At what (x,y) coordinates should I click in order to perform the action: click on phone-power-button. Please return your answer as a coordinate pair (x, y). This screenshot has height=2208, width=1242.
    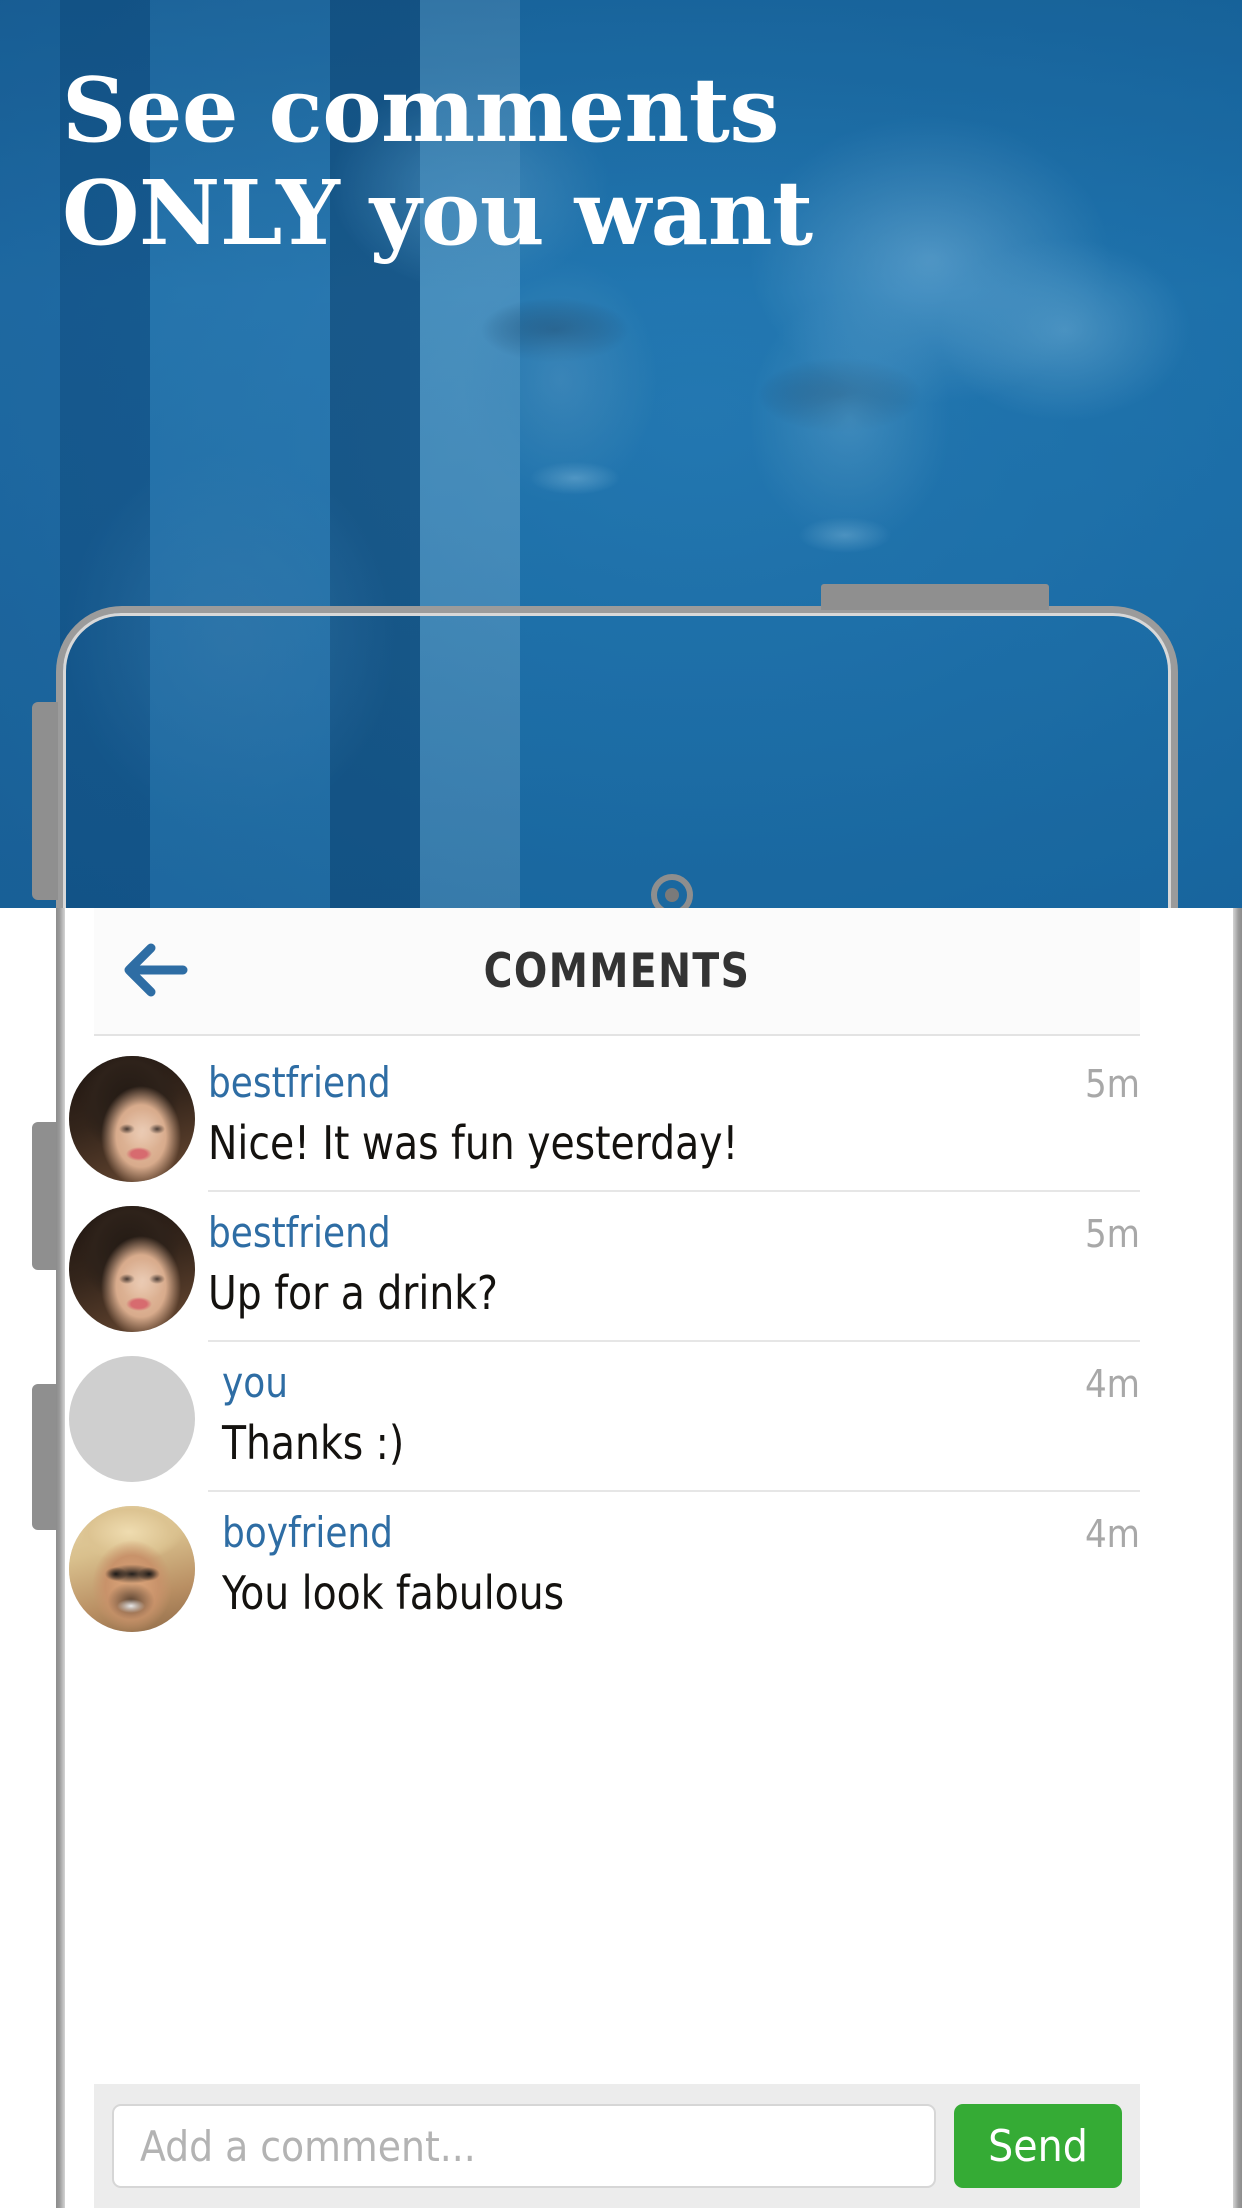
    Looking at the image, I should click on (45, 1457).